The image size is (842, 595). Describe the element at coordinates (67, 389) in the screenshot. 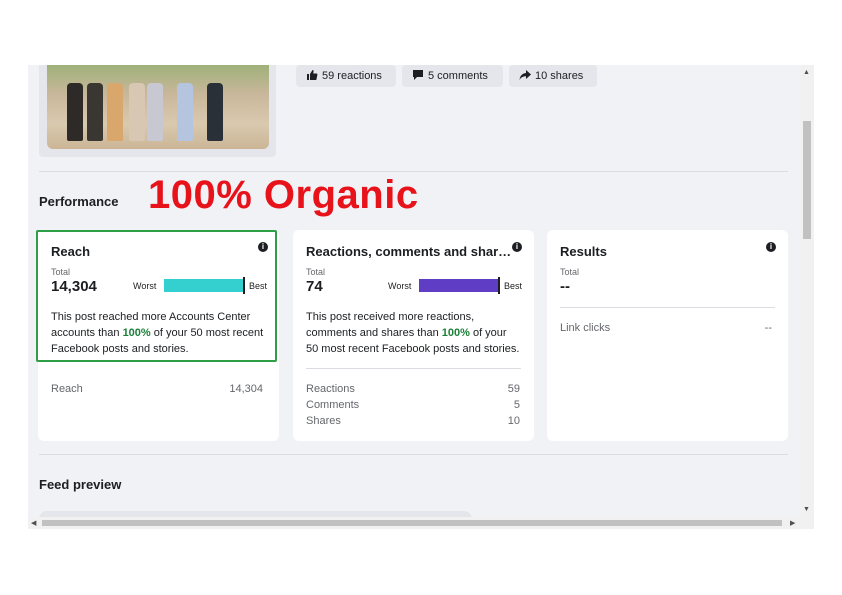

I see `reach-row-label: Reach` at that location.